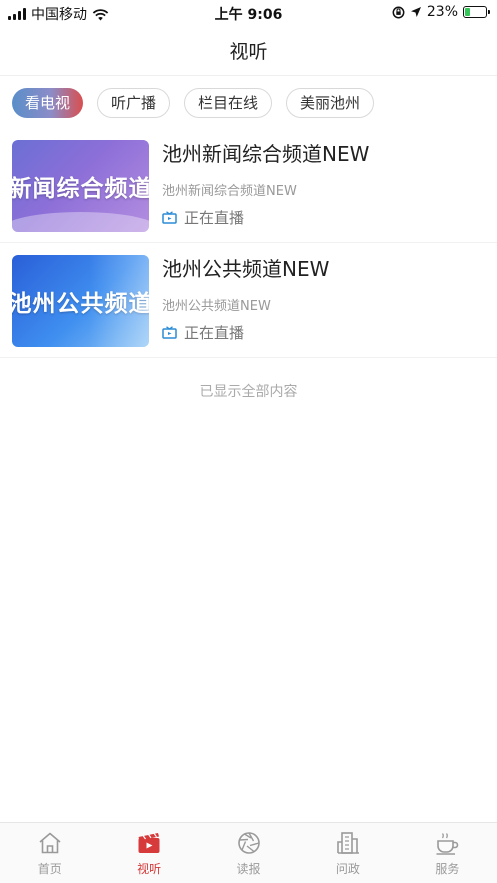  What do you see at coordinates (415, 12) in the screenshot?
I see `location-icon` at bounding box center [415, 12].